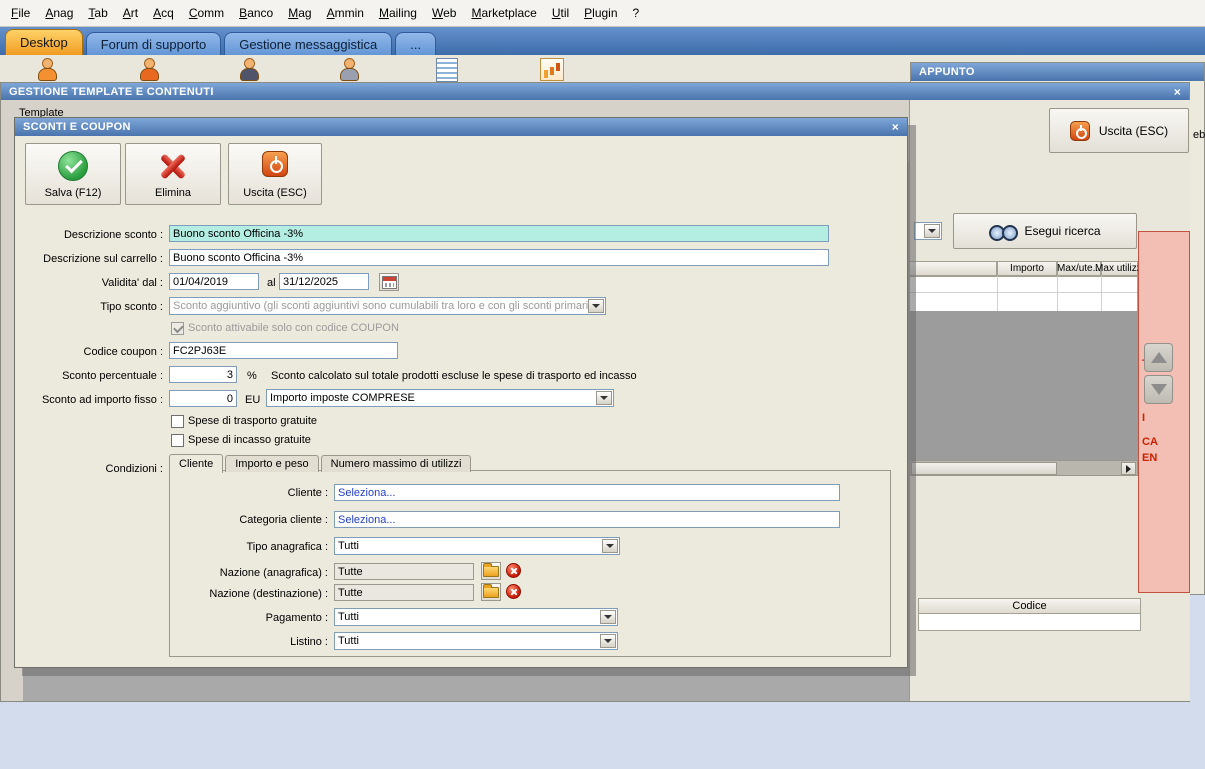 The height and width of the screenshot is (769, 1205). Describe the element at coordinates (499, 233) in the screenshot. I see `descrizione-sconto-input: Buono sconto Officina -3%` at that location.